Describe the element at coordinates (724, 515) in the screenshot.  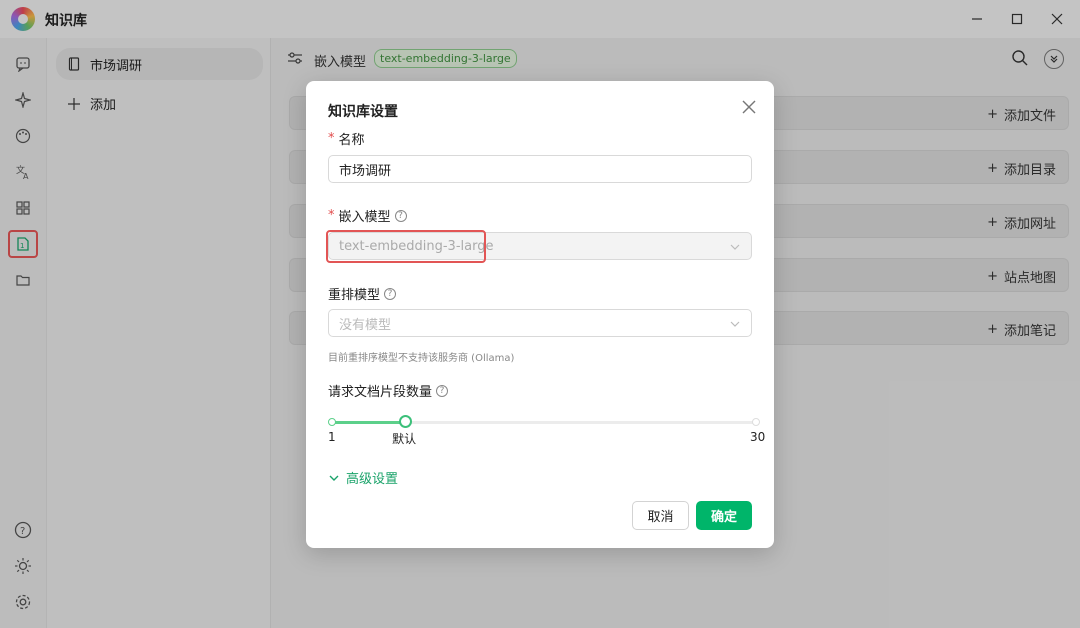
I see `confirm-button: 确定` at that location.